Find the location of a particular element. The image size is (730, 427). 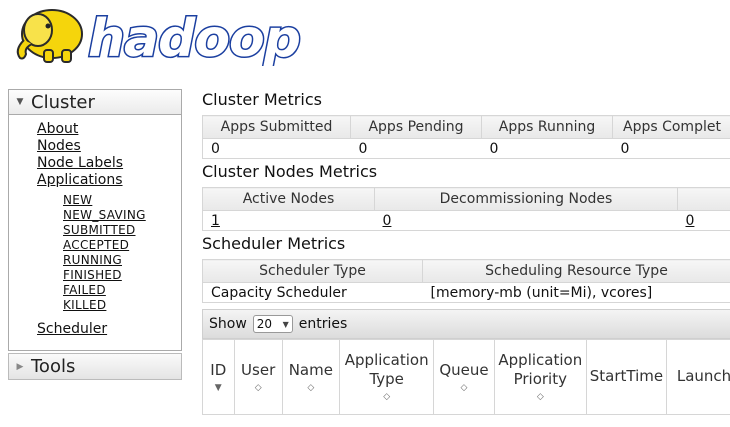

header-next is located at coordinates (703, 199).